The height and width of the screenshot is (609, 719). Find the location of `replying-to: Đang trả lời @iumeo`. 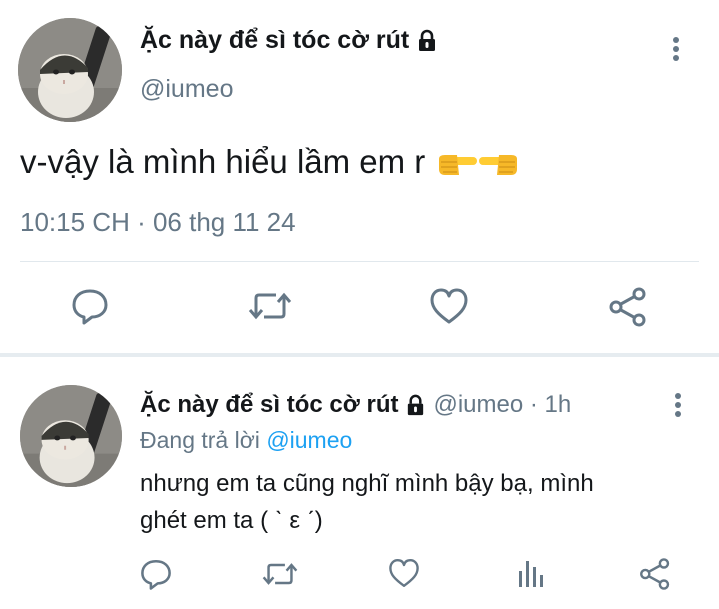

replying-to: Đang trả lời @iumeo is located at coordinates (246, 440).